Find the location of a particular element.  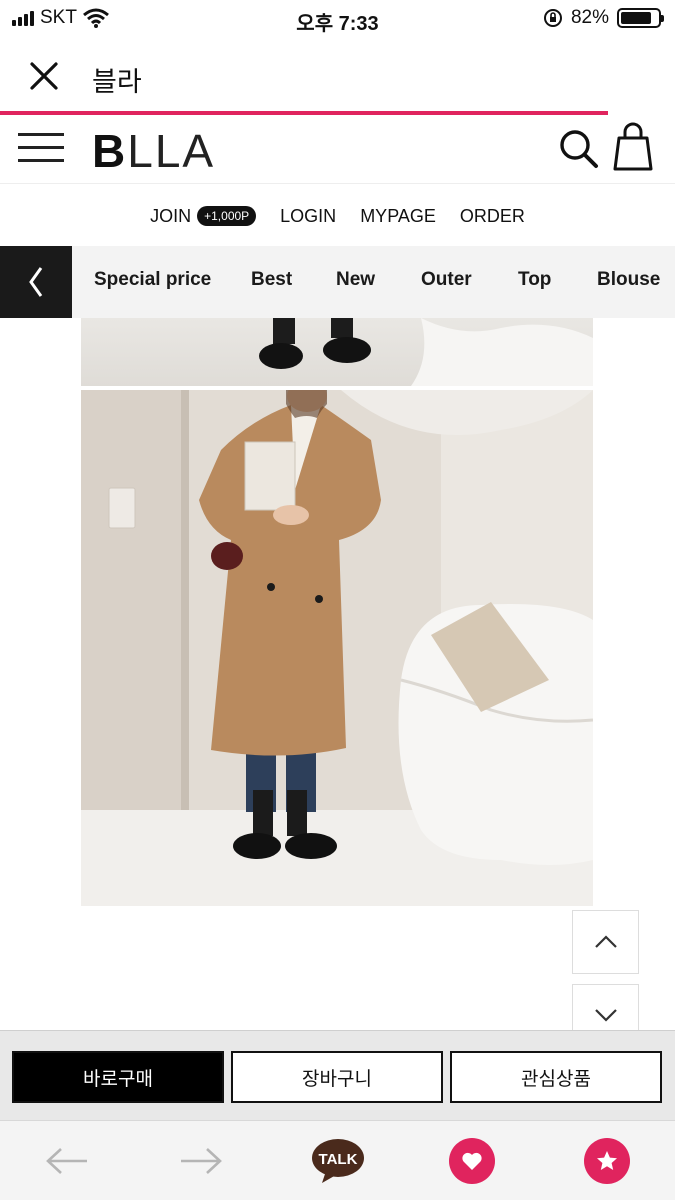

battery-percent: 82% is located at coordinates (589, 17).